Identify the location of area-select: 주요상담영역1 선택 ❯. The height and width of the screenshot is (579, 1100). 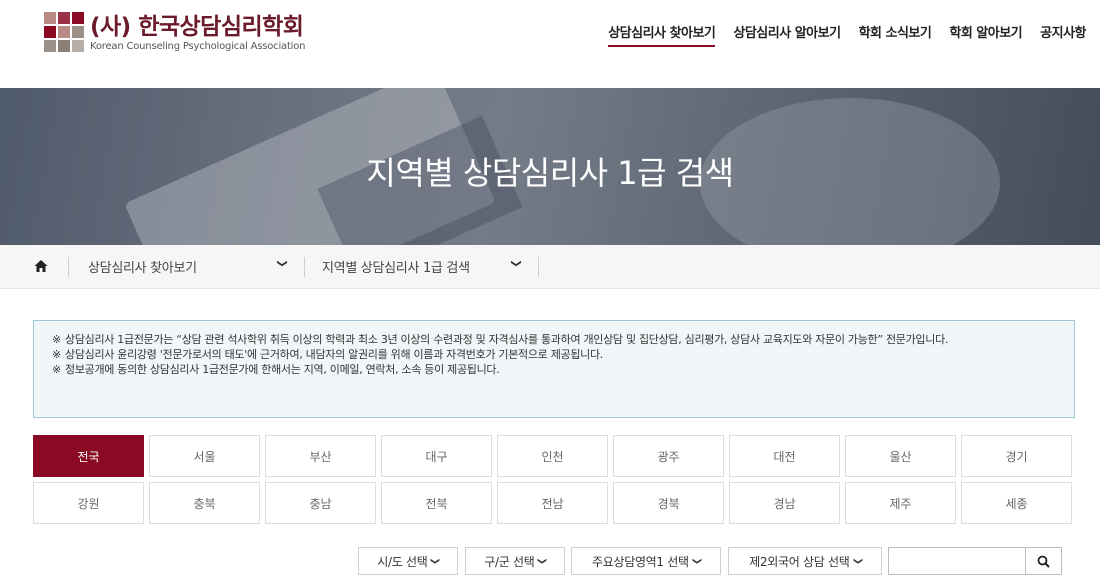
(646, 561).